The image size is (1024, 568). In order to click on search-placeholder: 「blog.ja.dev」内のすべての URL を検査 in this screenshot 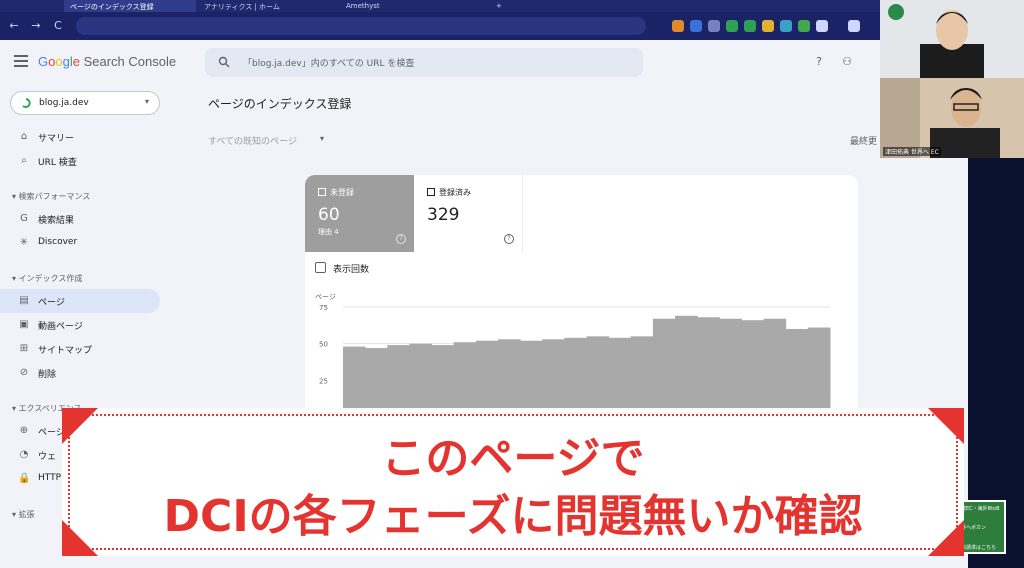, I will do `click(329, 64)`.